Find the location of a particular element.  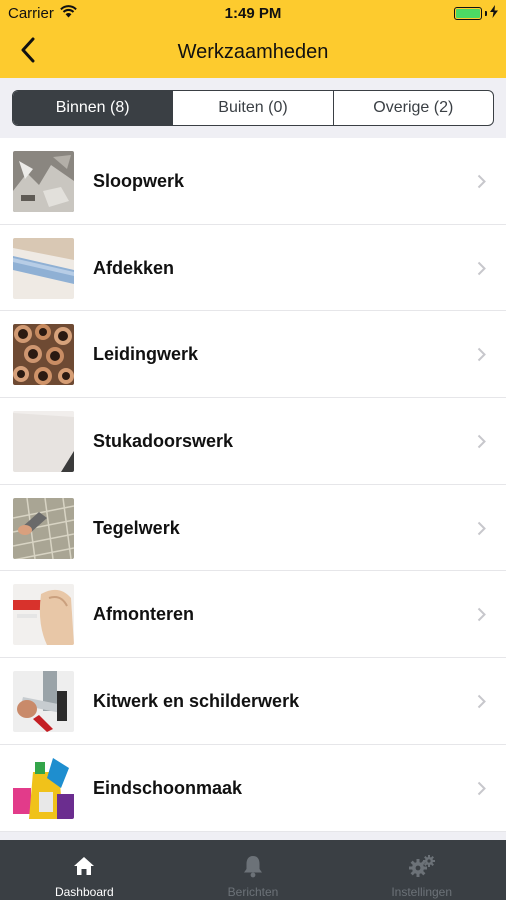

tab-label: Instellingen is located at coordinates (422, 892).